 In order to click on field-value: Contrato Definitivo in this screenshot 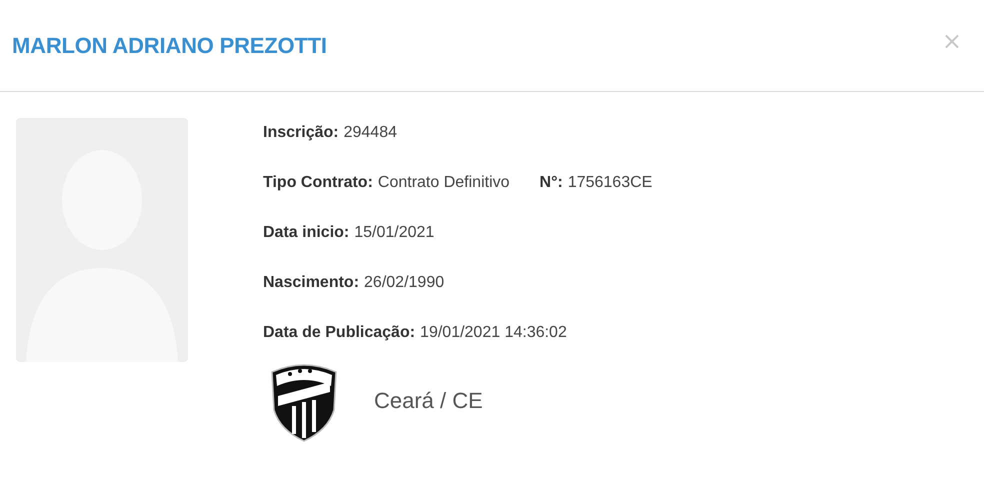, I will do `click(444, 182)`.